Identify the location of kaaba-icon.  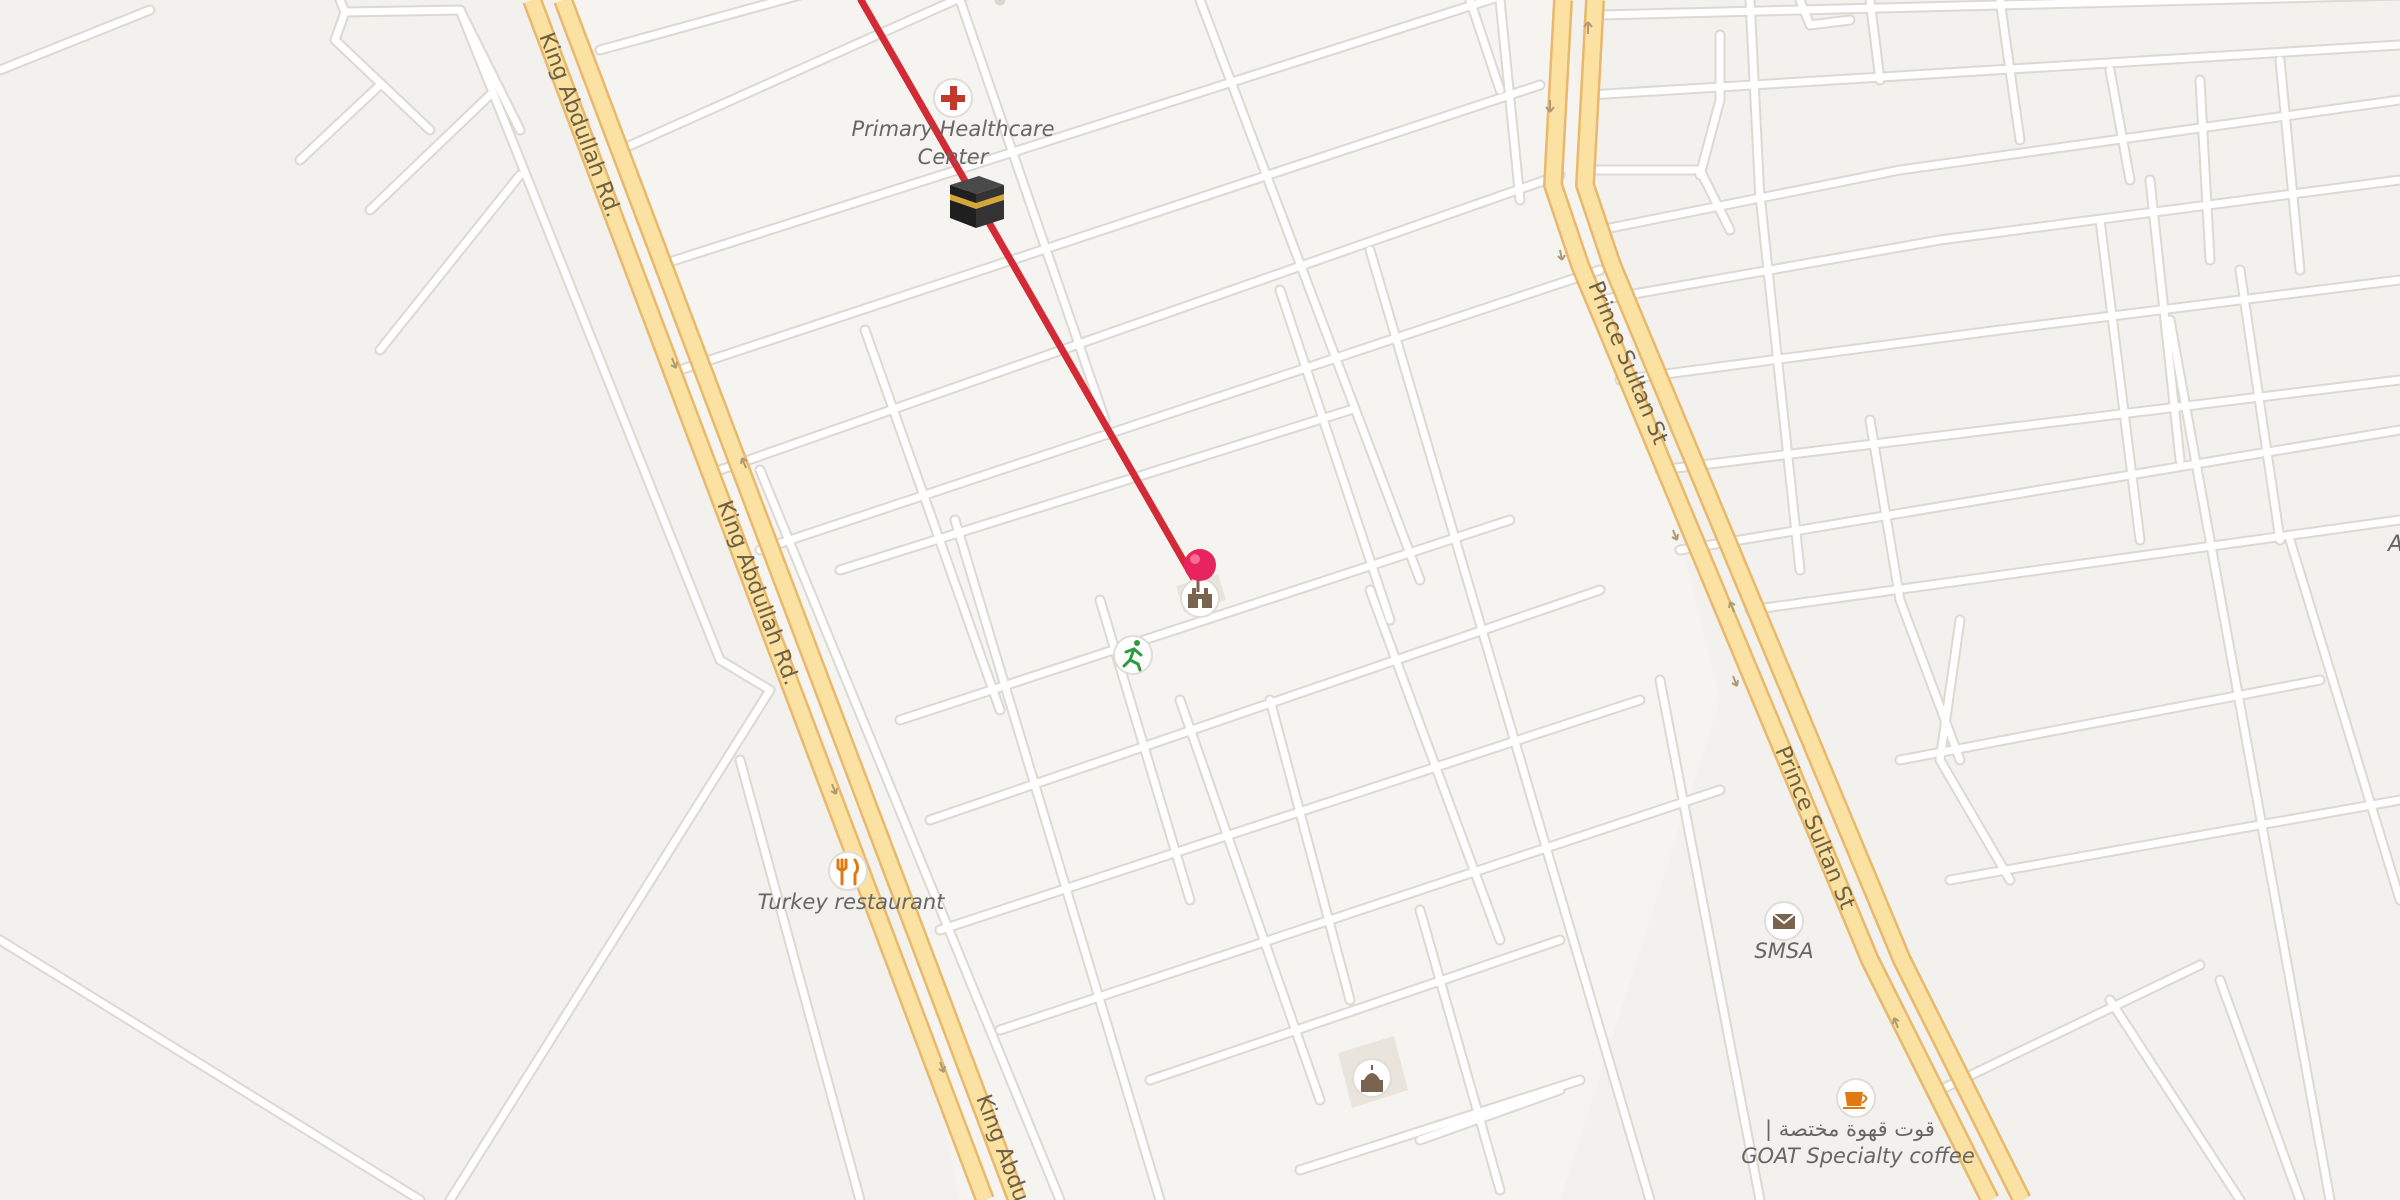
(977, 202).